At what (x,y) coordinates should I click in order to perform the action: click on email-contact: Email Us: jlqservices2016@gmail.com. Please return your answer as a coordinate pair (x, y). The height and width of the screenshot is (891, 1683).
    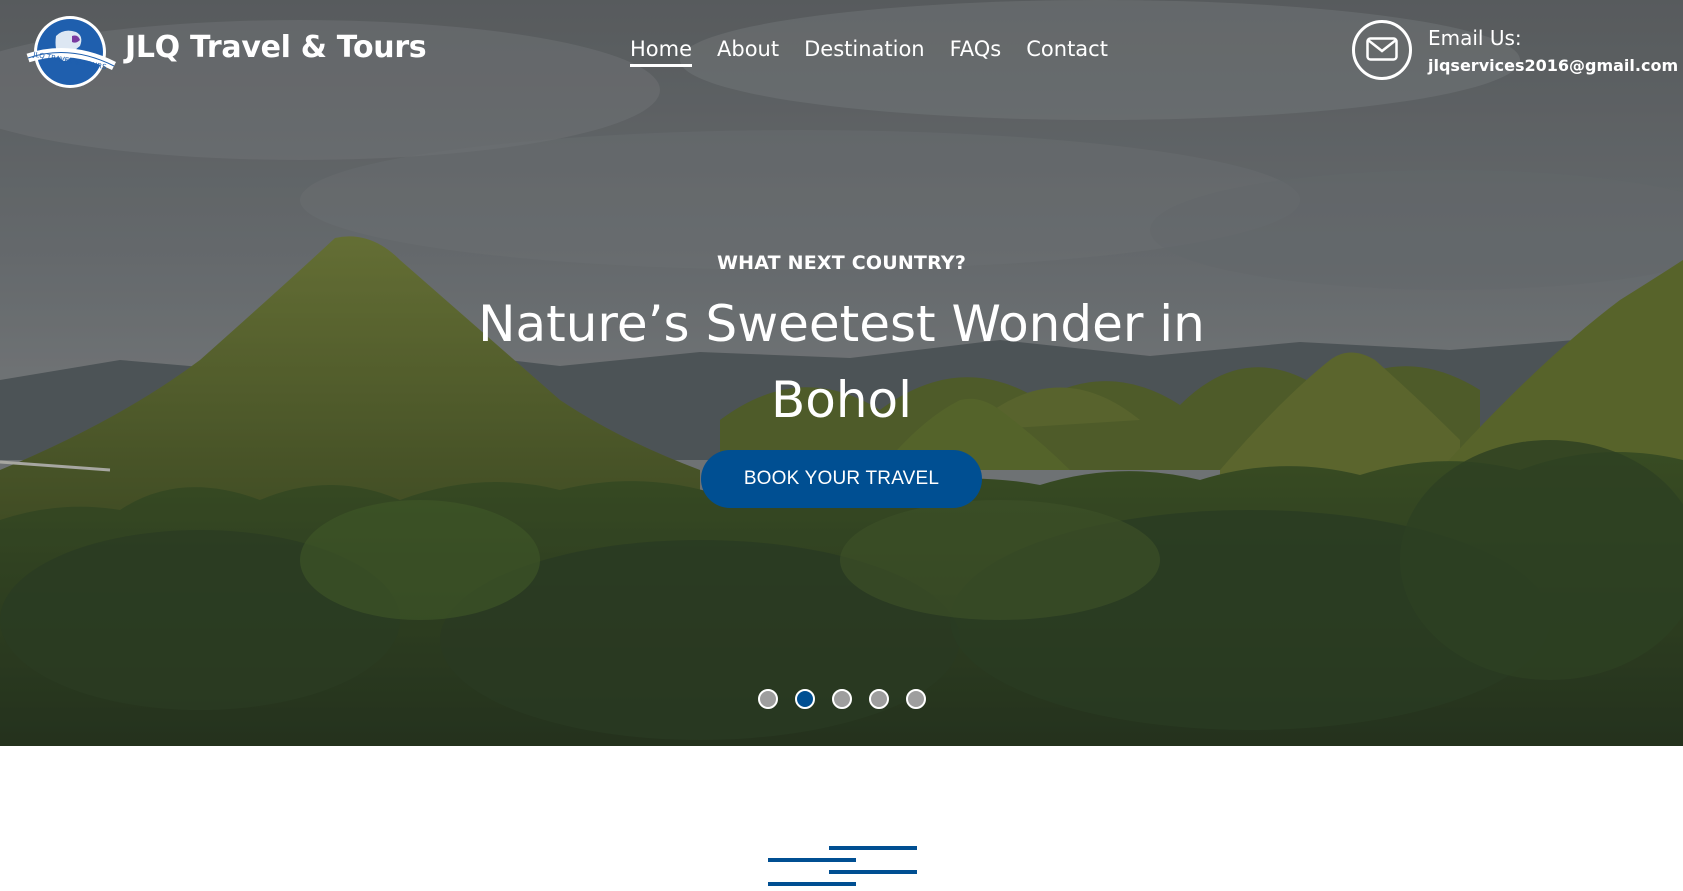
    Looking at the image, I should click on (1515, 53).